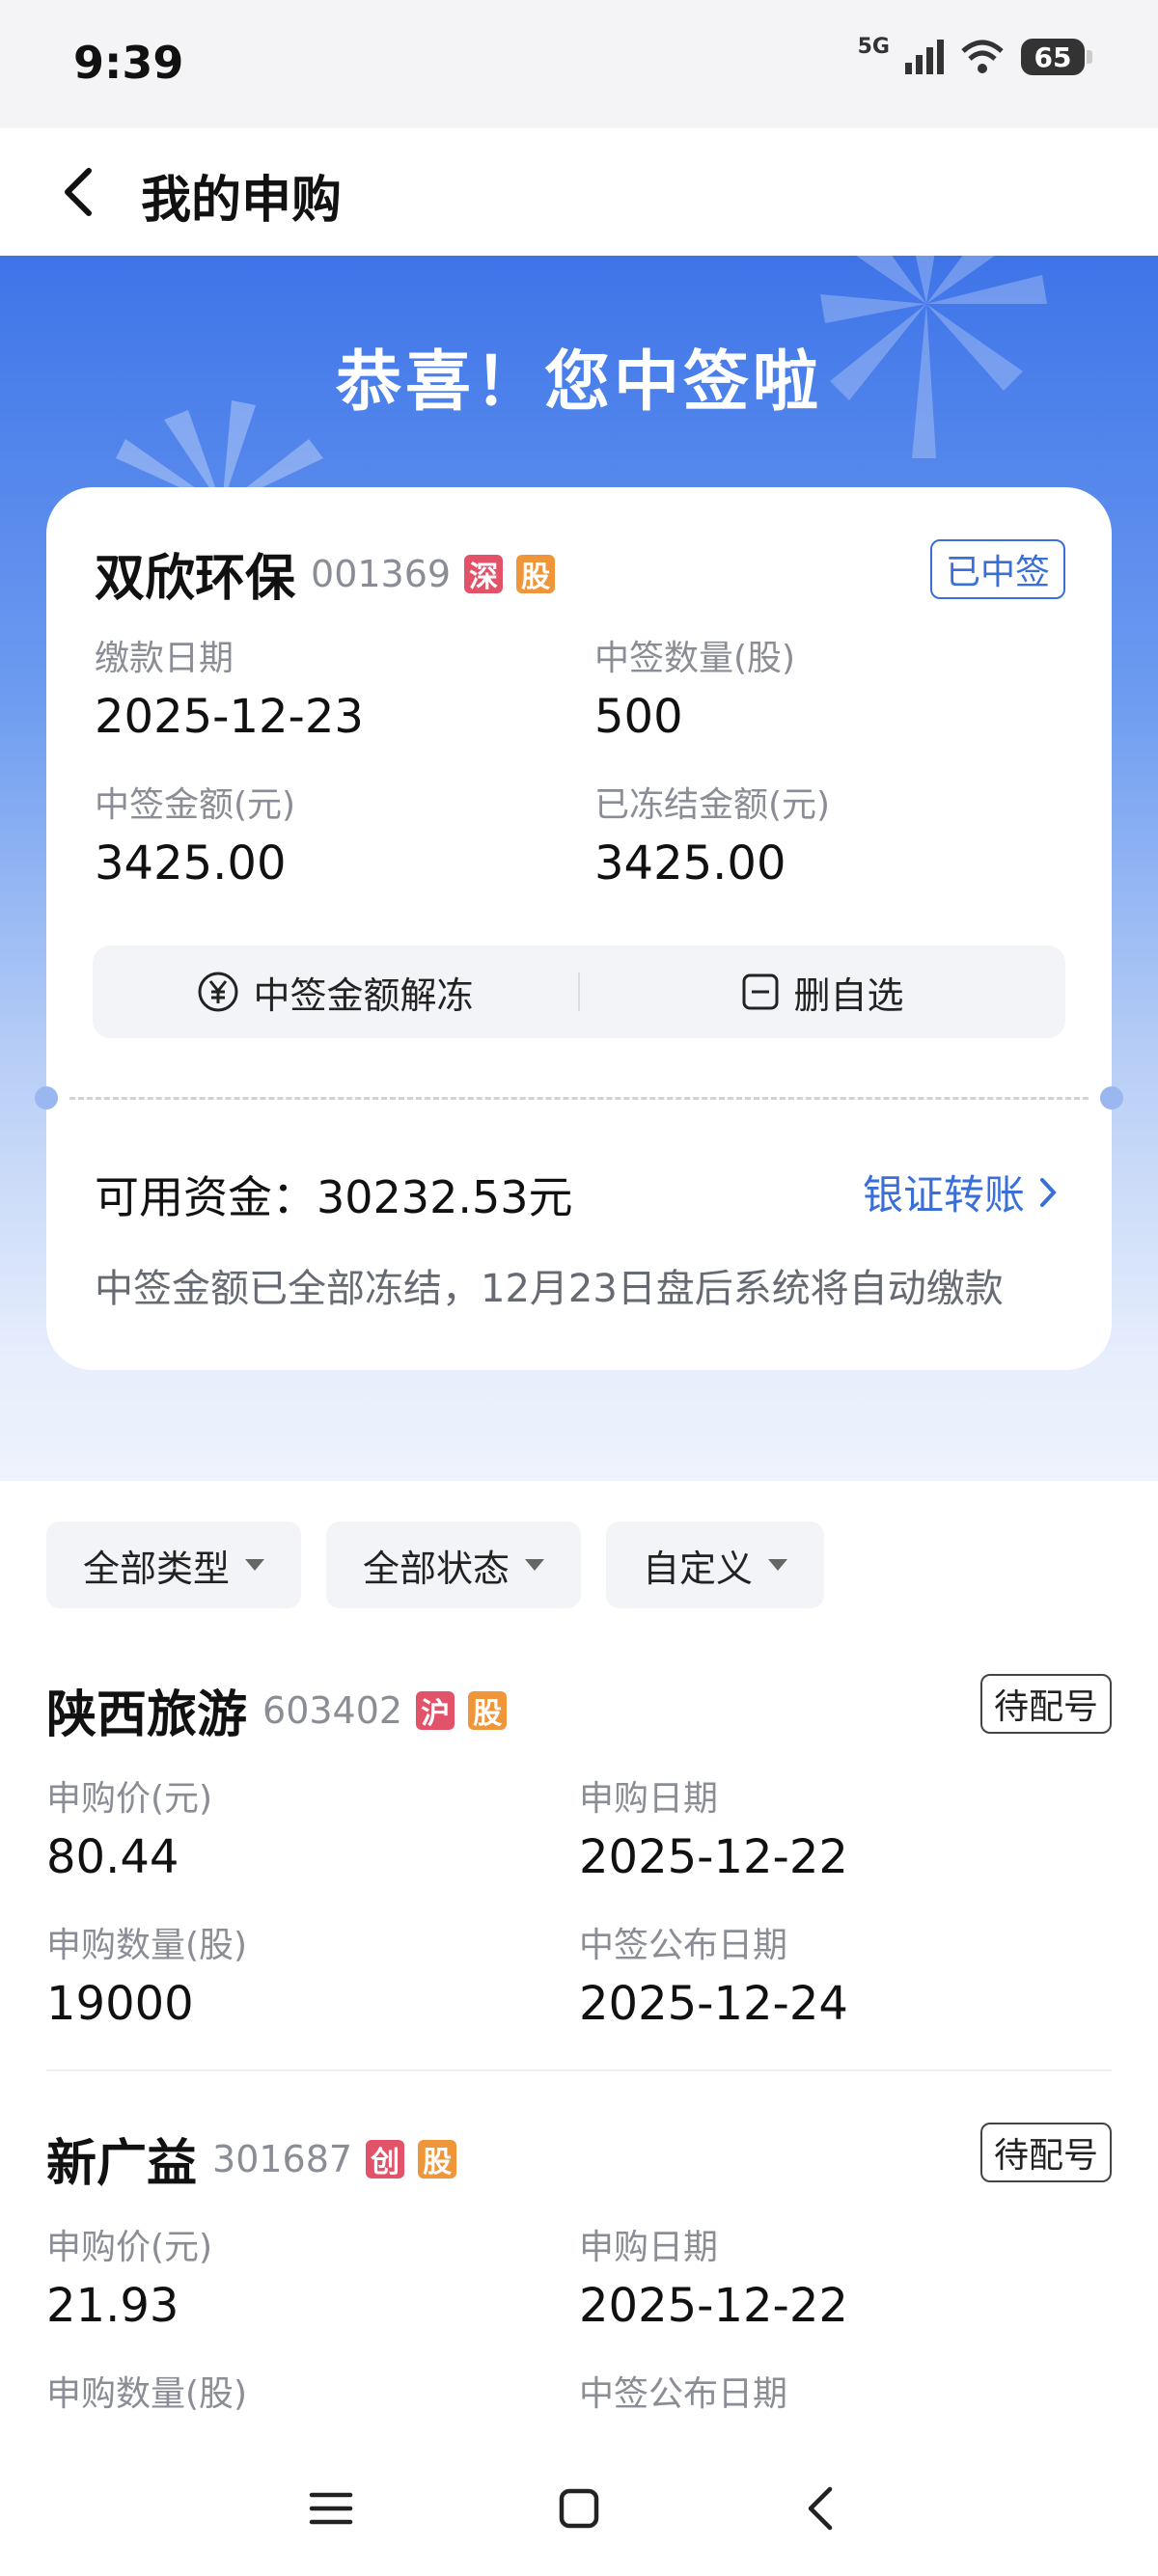  I want to click on system-nav-bar, so click(579, 2511).